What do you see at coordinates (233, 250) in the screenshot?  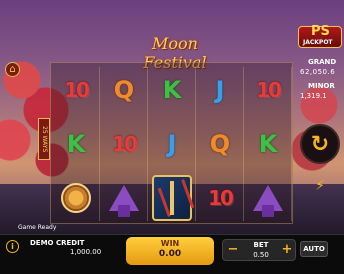 I see `bet-decrease-button: −` at bounding box center [233, 250].